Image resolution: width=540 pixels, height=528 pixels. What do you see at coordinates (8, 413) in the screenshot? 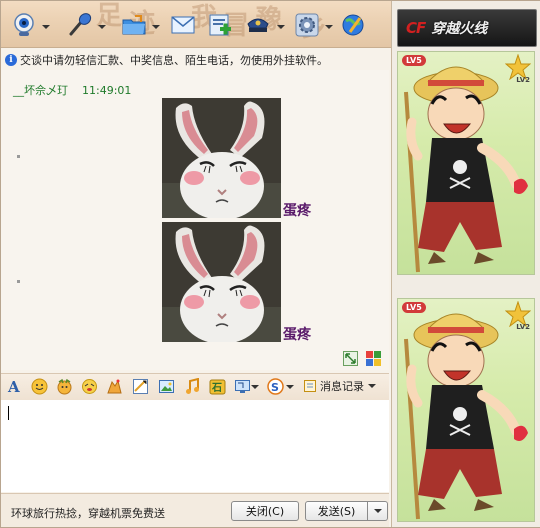
I see `text-caret` at bounding box center [8, 413].